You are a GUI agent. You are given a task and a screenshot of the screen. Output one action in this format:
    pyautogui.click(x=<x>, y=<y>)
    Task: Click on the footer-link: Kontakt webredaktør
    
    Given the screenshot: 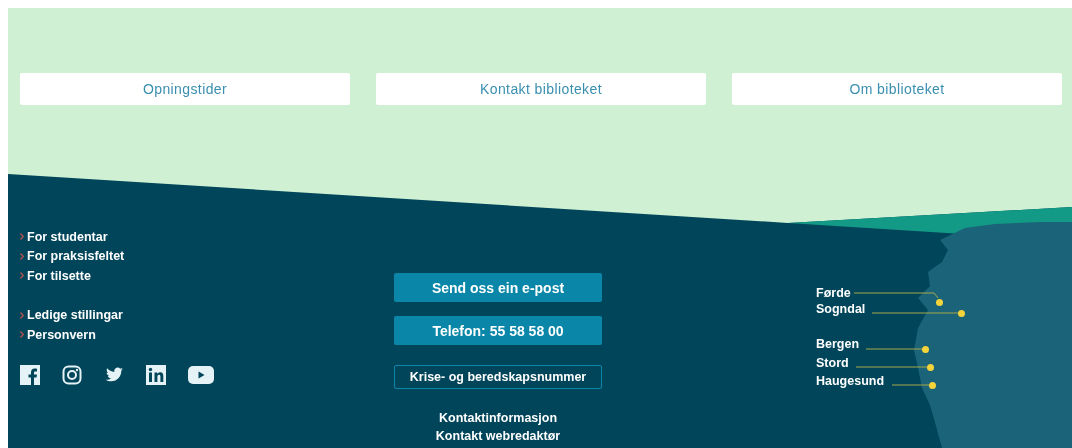 What is the action you would take?
    pyautogui.click(x=498, y=436)
    